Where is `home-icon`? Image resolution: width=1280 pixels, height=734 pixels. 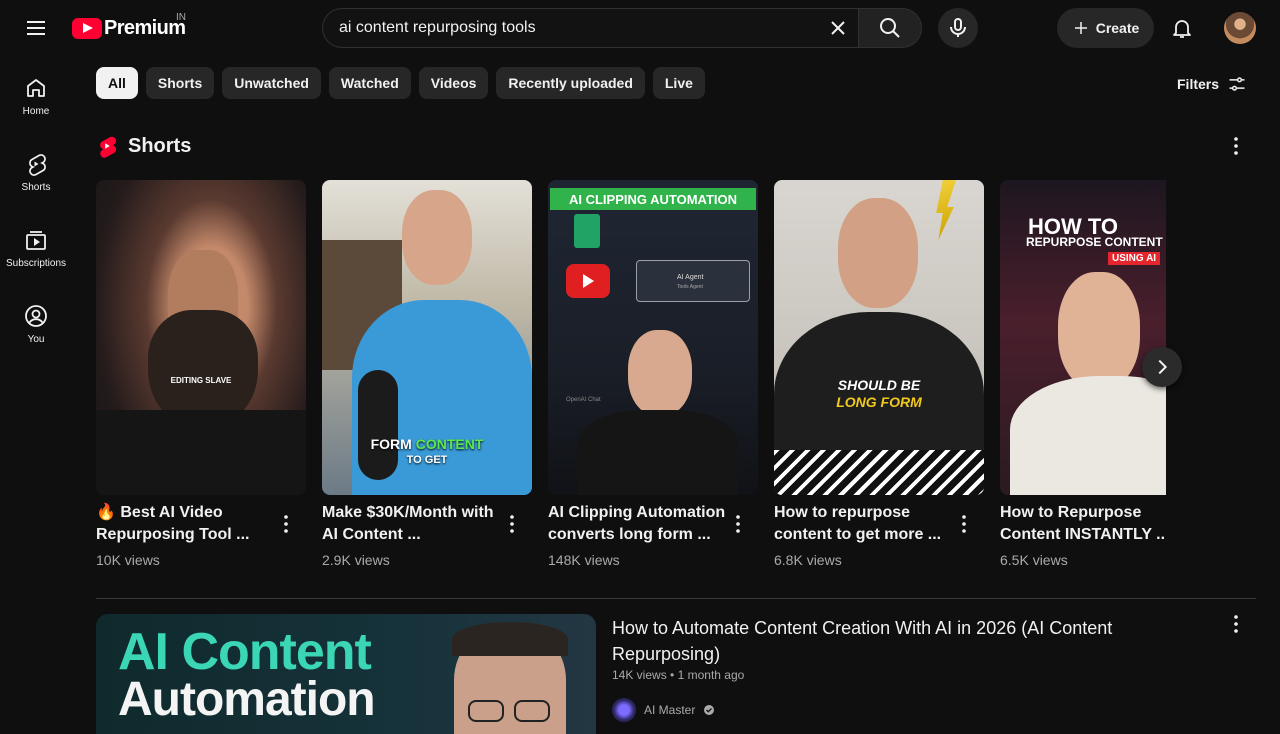 home-icon is located at coordinates (36, 88).